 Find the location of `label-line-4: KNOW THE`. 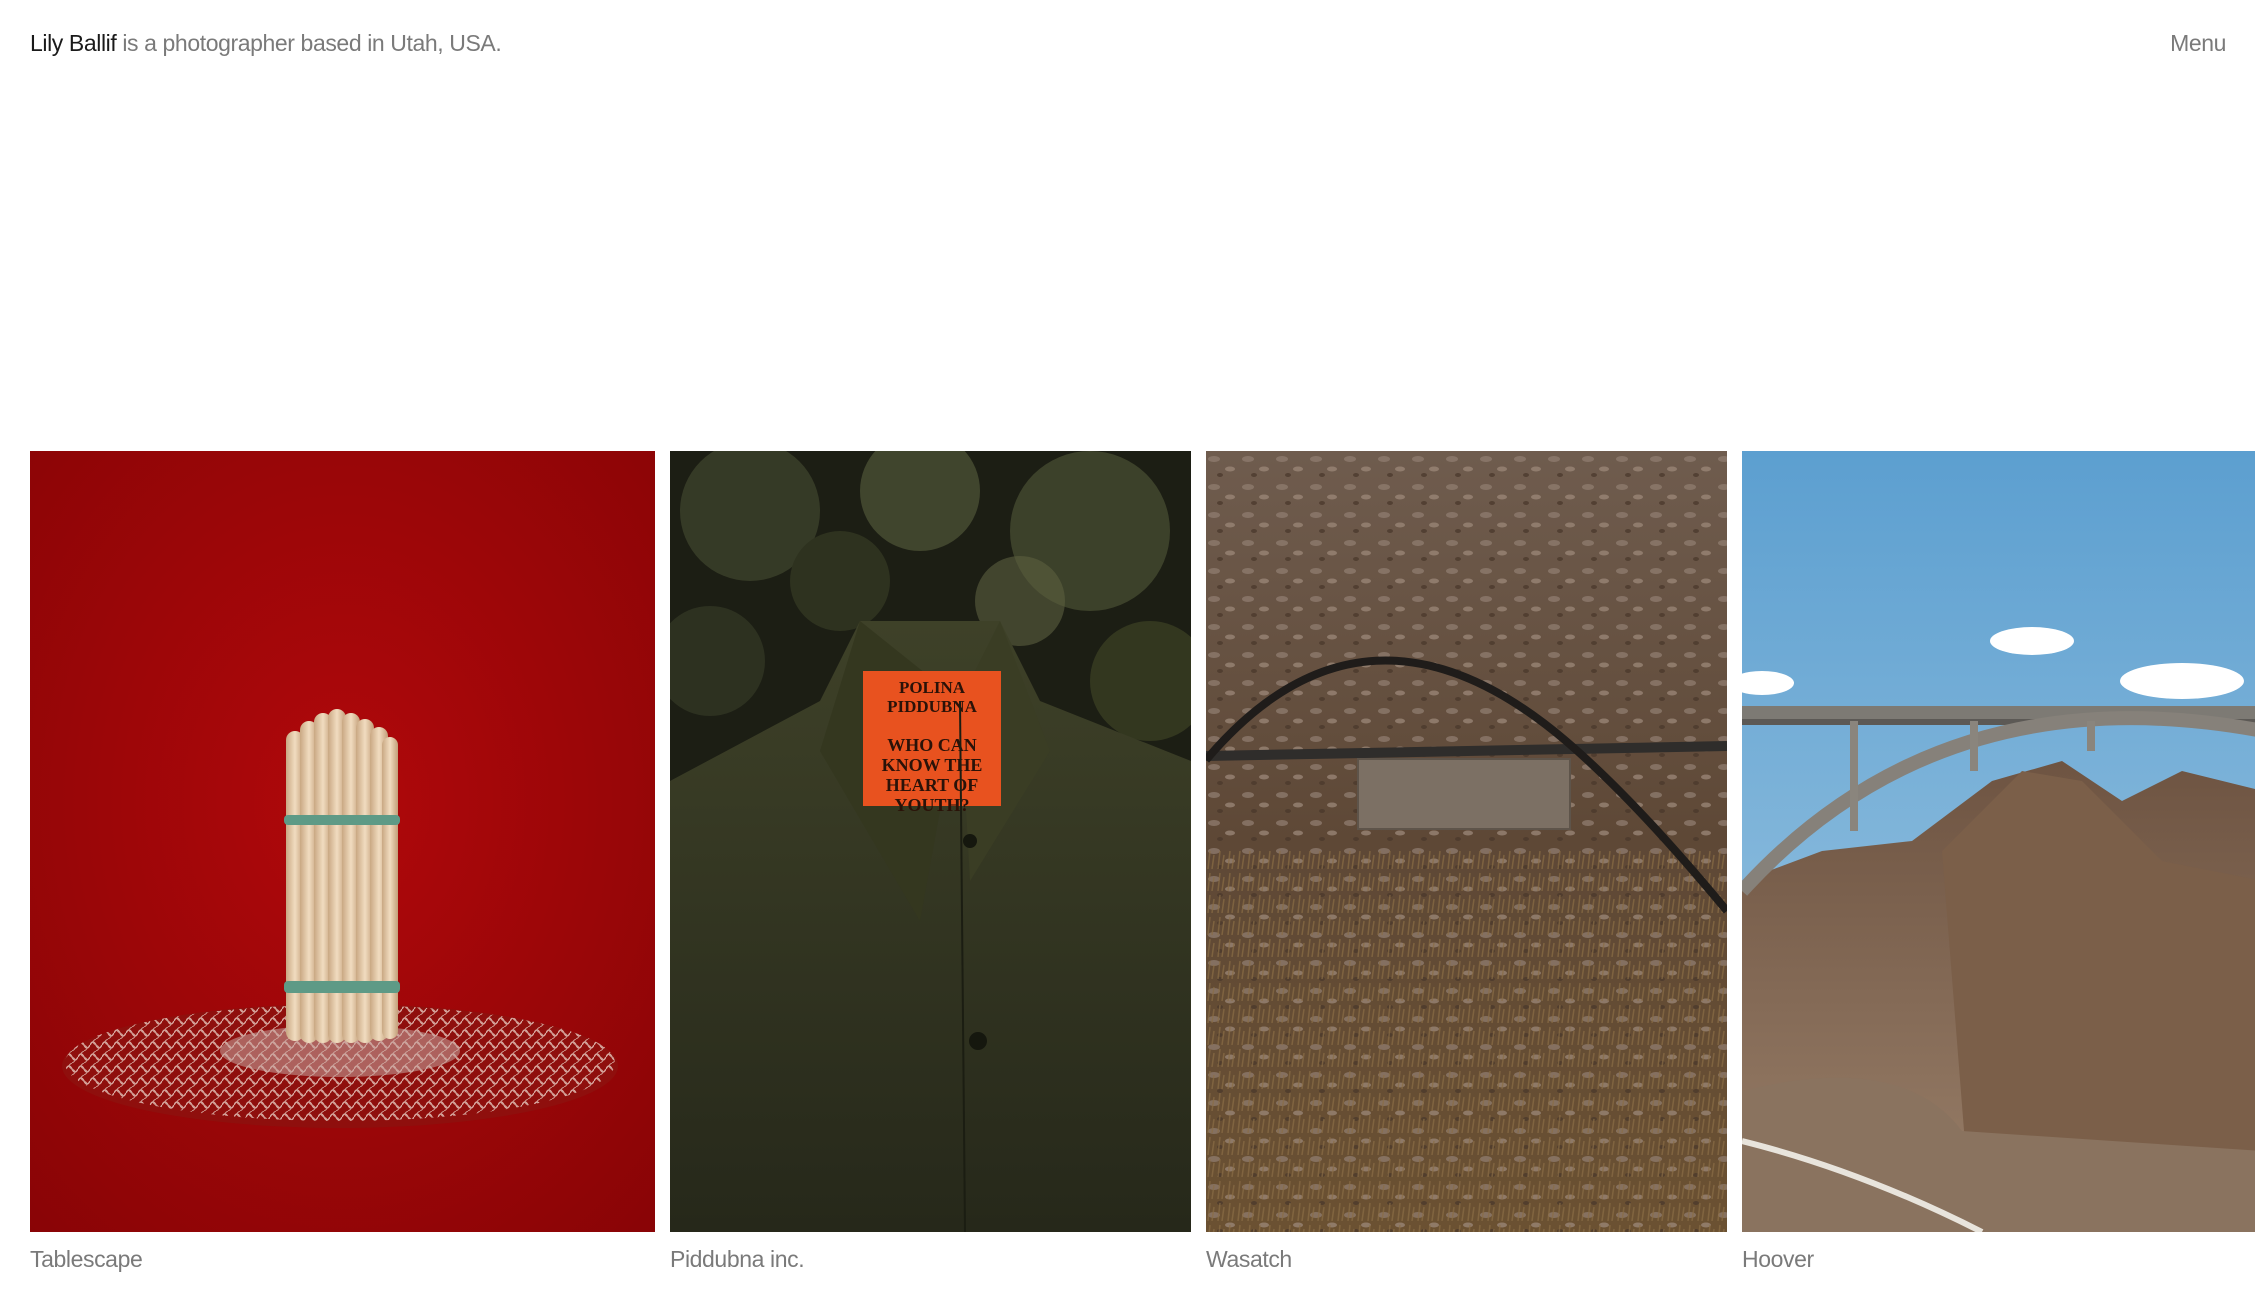

label-line-4: KNOW THE is located at coordinates (932, 765).